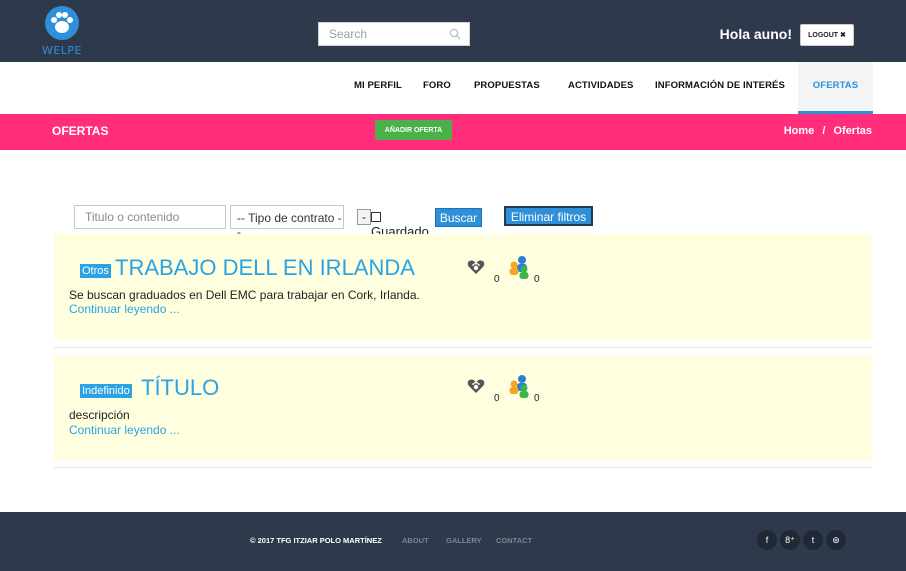 Image resolution: width=906 pixels, height=571 pixels. What do you see at coordinates (95, 271) in the screenshot?
I see `offer-tag: Otros` at bounding box center [95, 271].